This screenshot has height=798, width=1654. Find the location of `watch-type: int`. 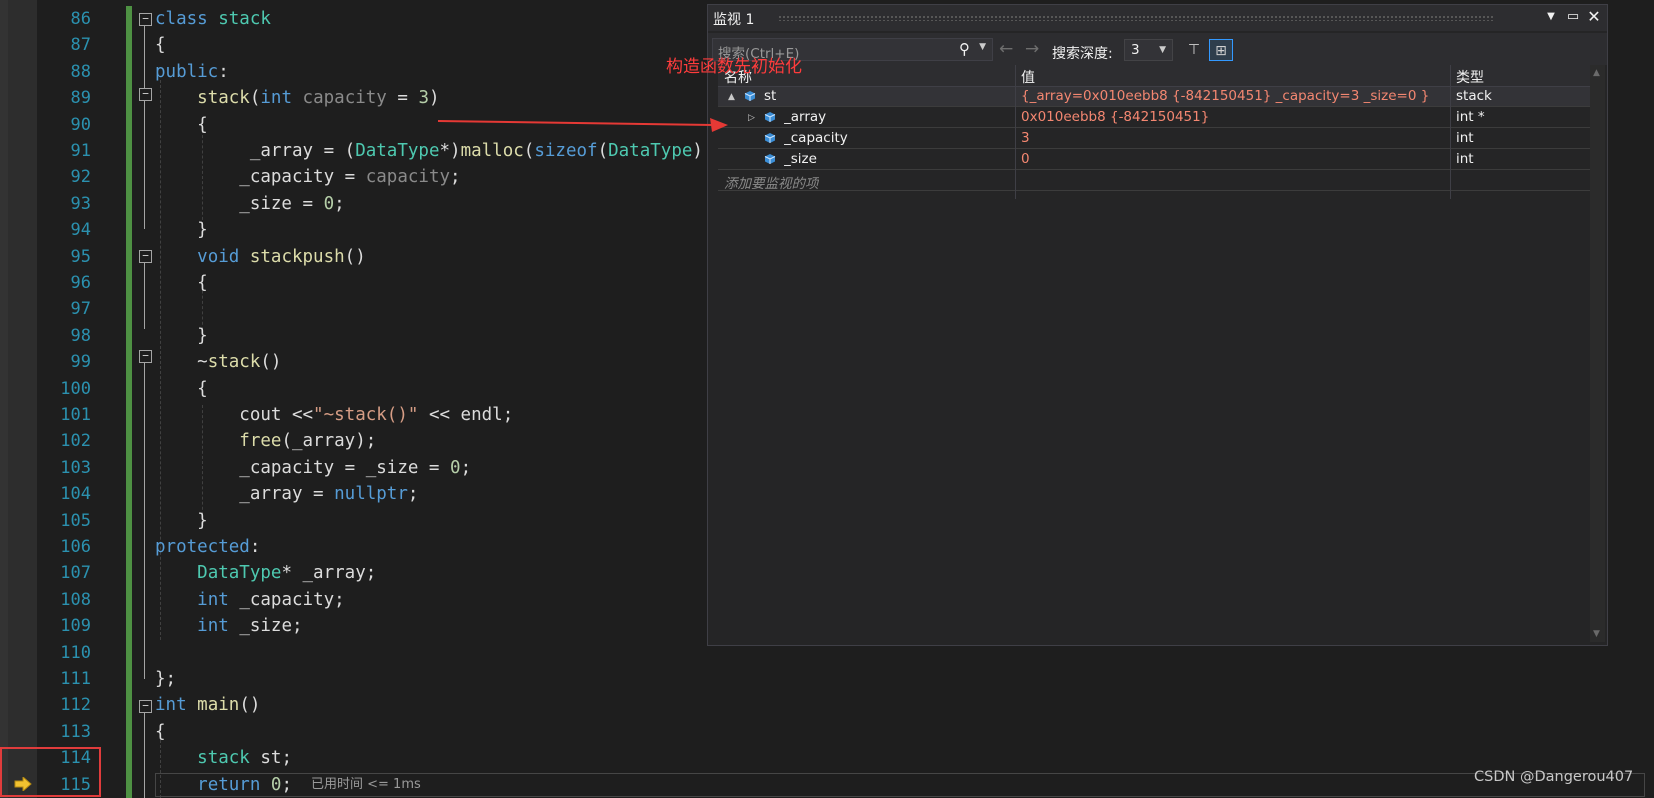

watch-type: int is located at coordinates (1465, 159).